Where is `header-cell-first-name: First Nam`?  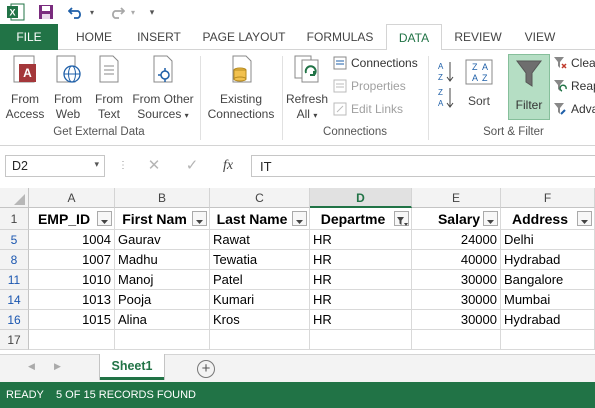 header-cell-first-name: First Nam is located at coordinates (162, 219).